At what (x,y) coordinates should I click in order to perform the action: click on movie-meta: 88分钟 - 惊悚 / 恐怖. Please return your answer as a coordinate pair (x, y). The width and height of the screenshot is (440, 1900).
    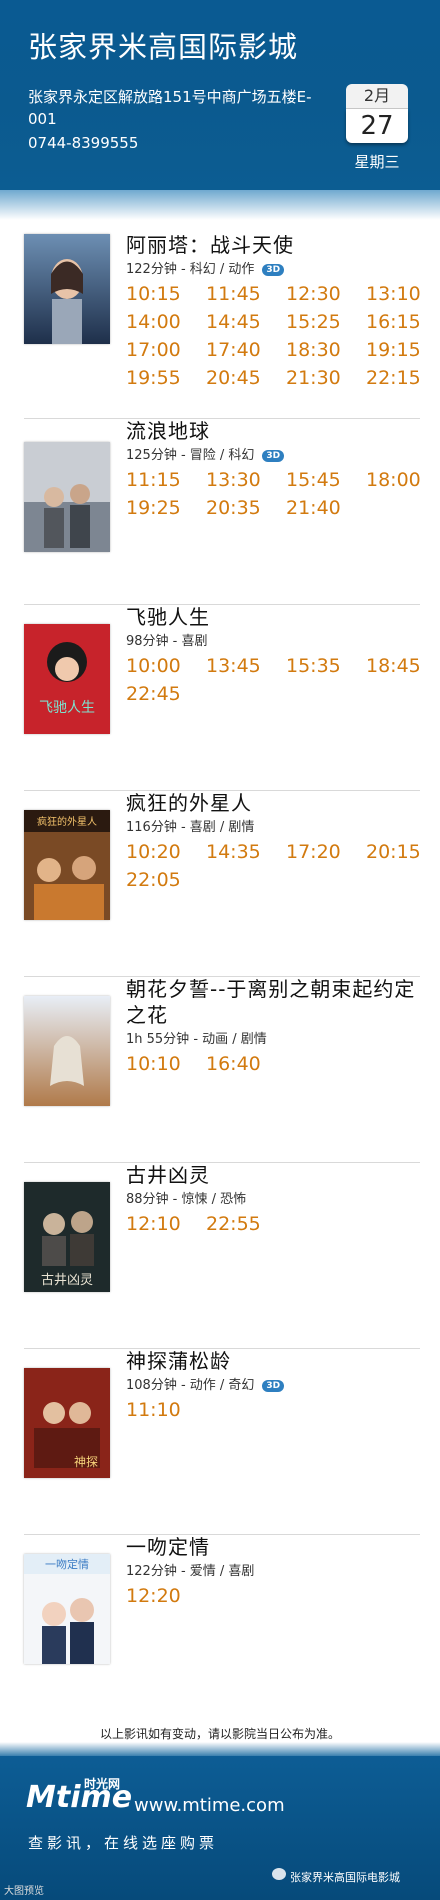
    Looking at the image, I should click on (186, 1197).